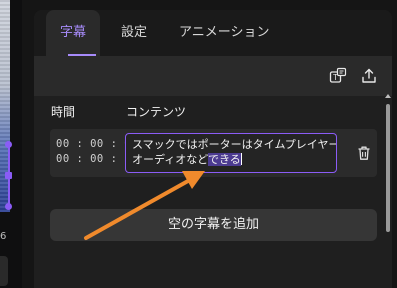  What do you see at coordinates (8, 144) in the screenshot?
I see `resize-handle-top` at bounding box center [8, 144].